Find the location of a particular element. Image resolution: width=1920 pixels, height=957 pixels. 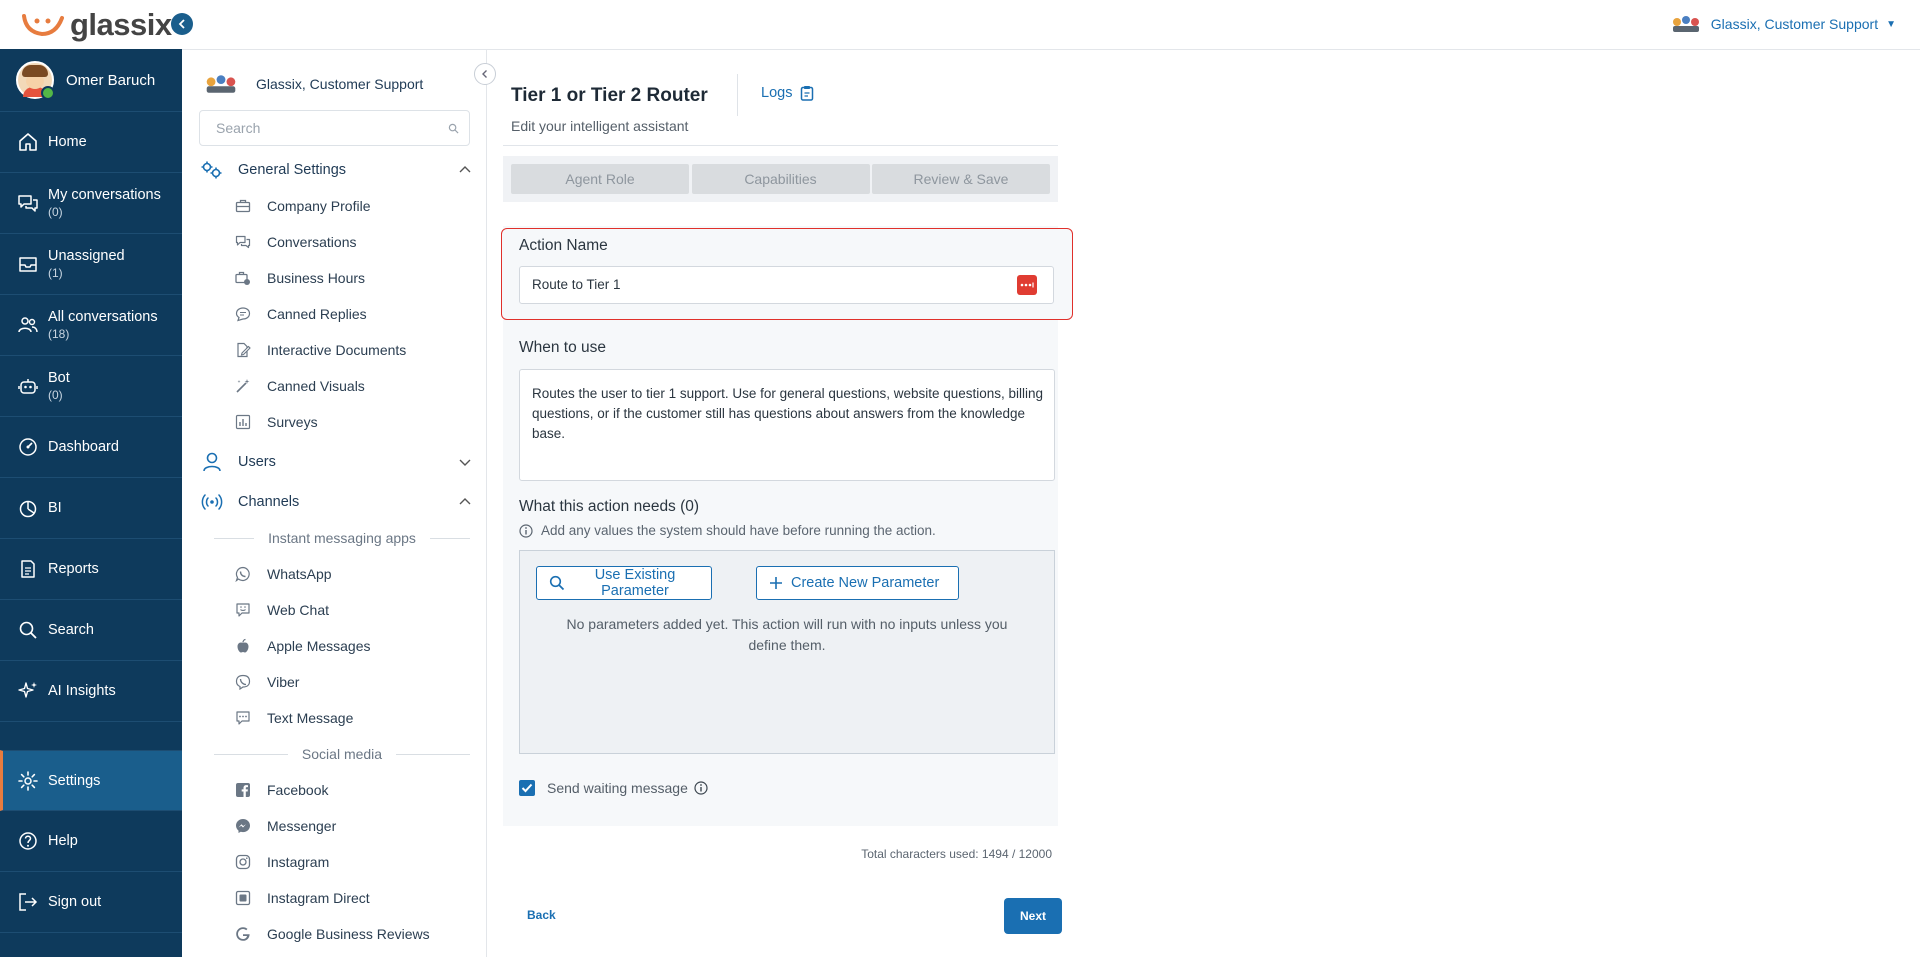

back-button: Back is located at coordinates (541, 915).